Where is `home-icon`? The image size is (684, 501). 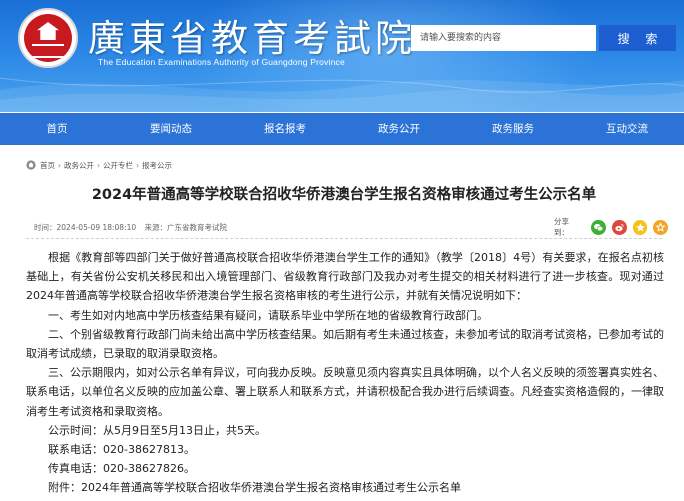 home-icon is located at coordinates (31, 165).